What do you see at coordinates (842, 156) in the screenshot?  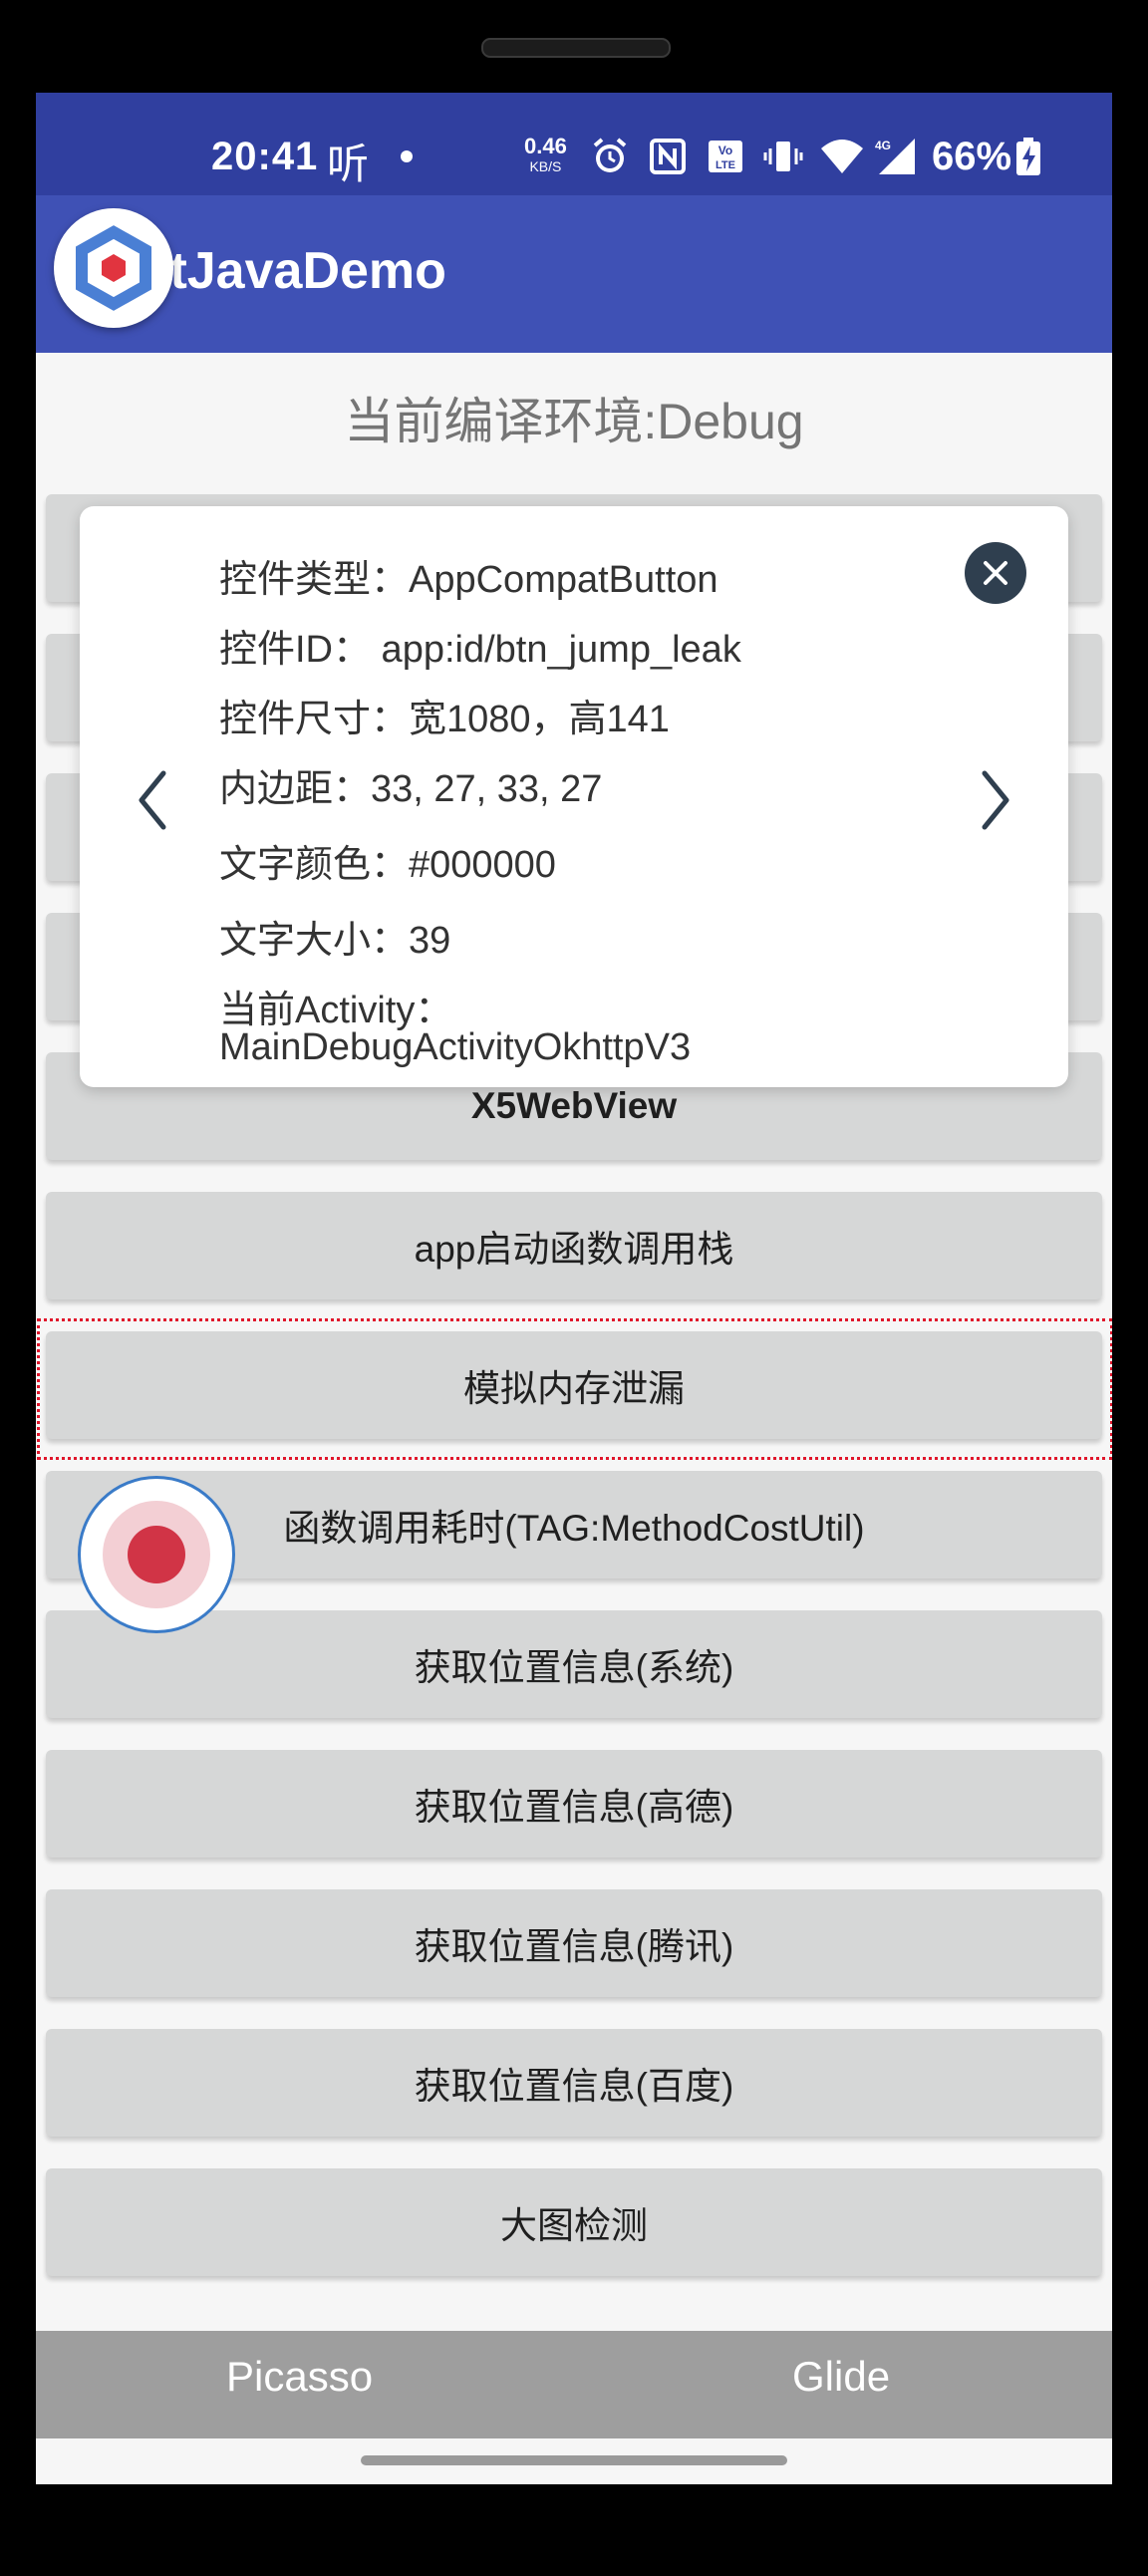 I see `wifi-icon` at bounding box center [842, 156].